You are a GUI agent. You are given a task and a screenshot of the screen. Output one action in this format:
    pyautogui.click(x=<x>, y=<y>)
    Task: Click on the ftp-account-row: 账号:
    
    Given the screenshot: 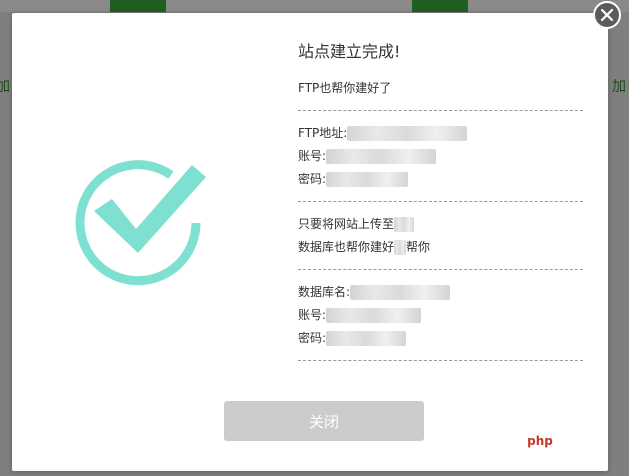 What is the action you would take?
    pyautogui.click(x=440, y=156)
    